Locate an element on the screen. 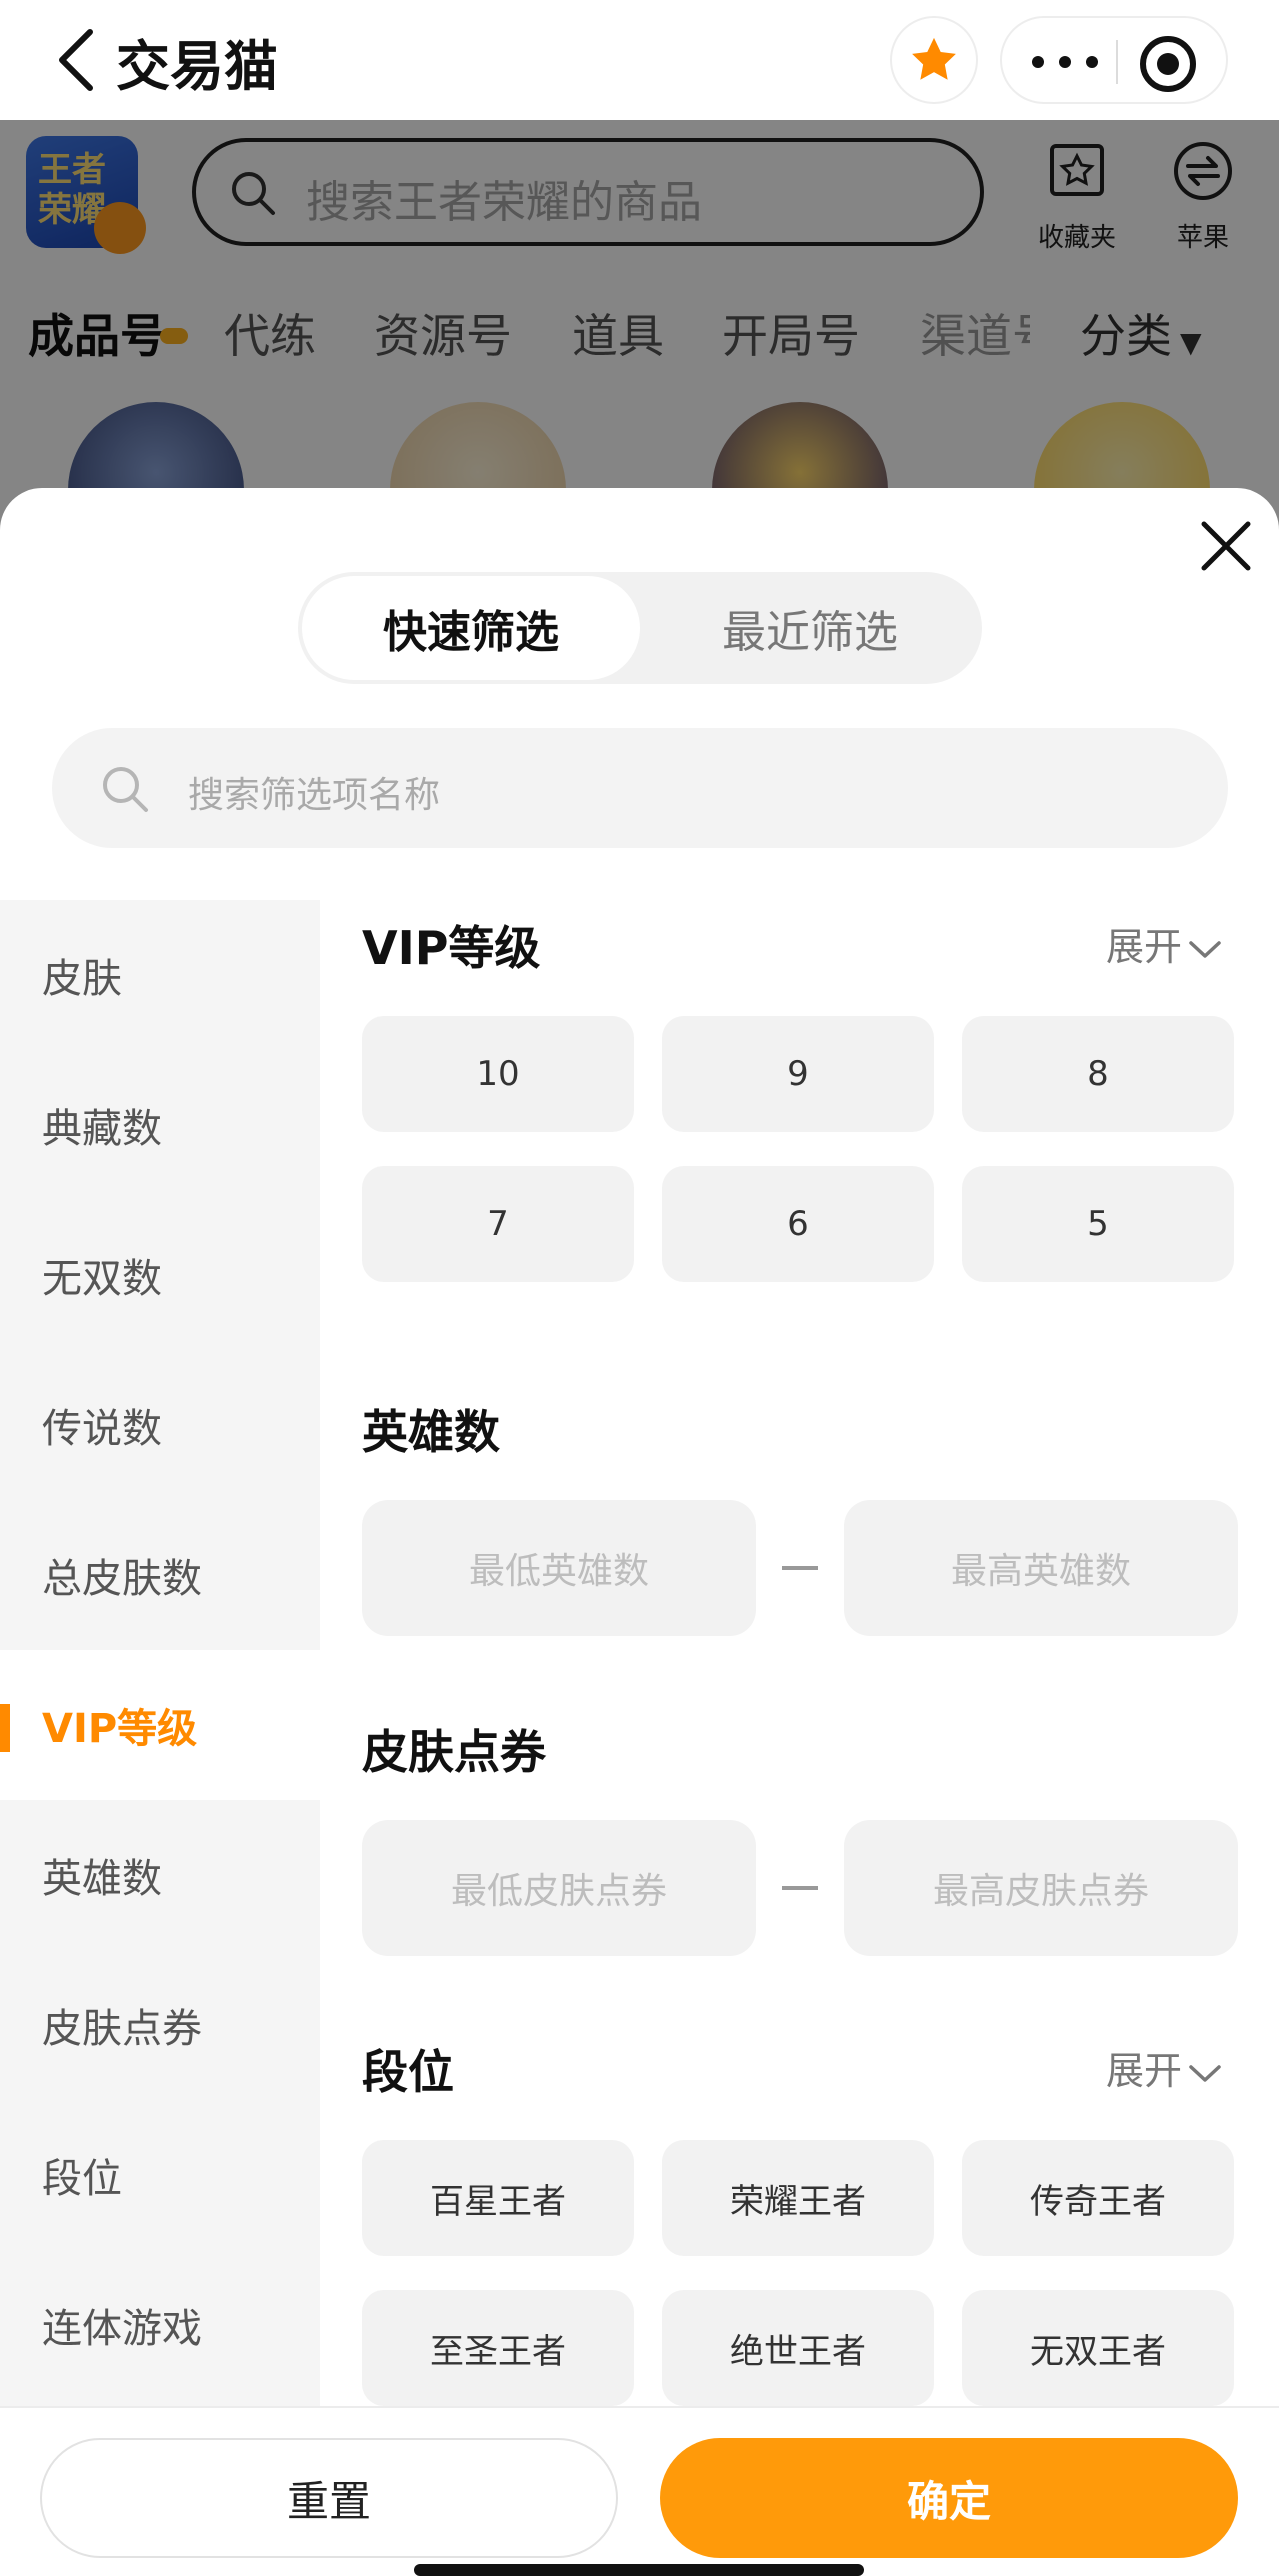  rank-option: 荣耀王者 is located at coordinates (798, 2198).